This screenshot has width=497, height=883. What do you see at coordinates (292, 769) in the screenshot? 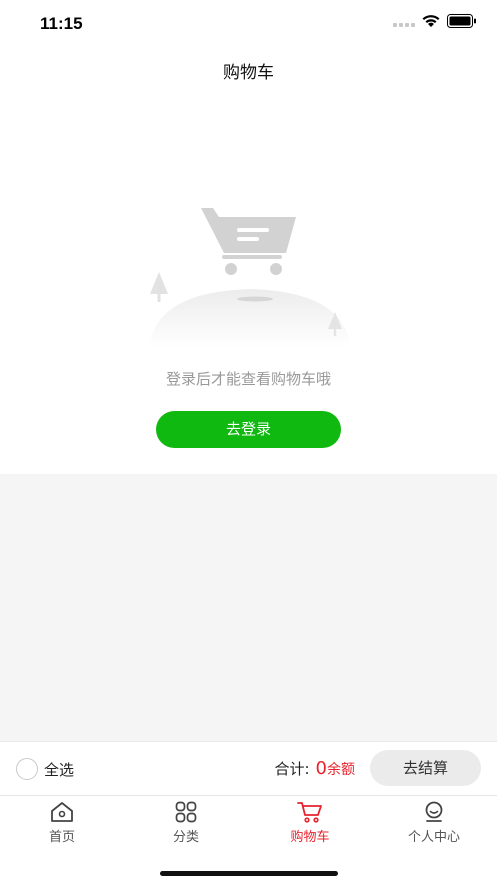
I see `total-label: 合计:` at bounding box center [292, 769].